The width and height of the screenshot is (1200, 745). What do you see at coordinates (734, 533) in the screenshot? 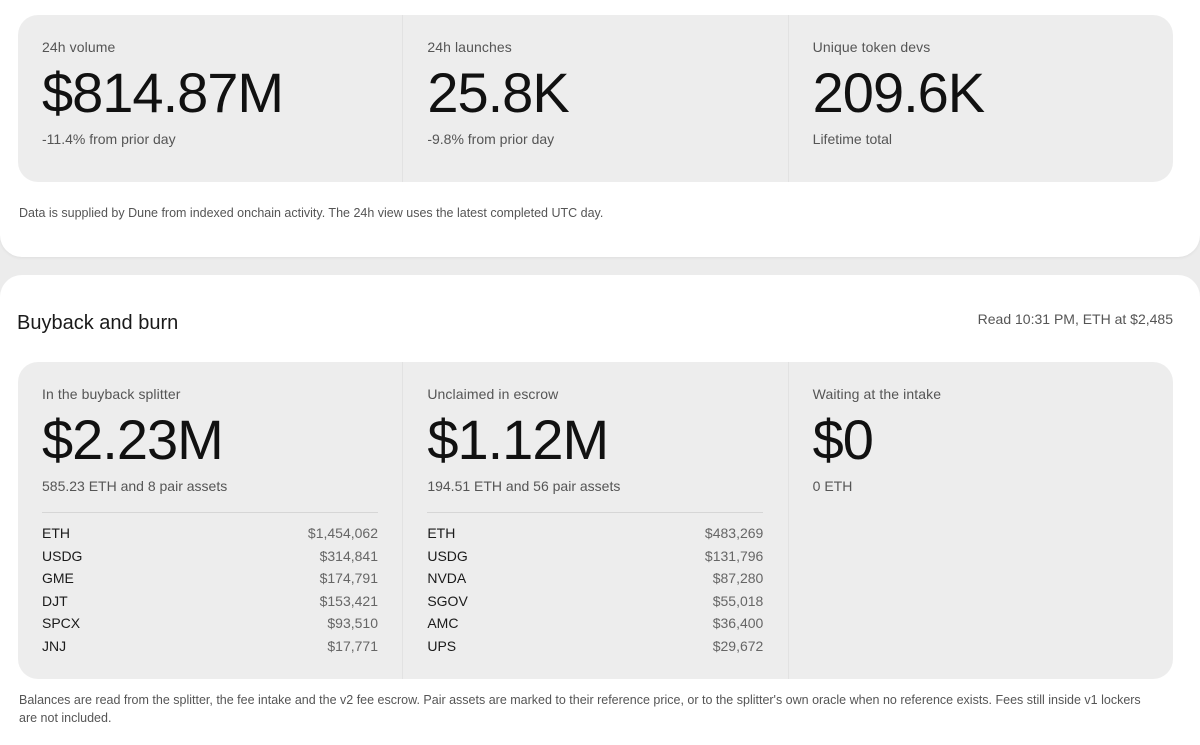
I see `asset-amount: $483,269` at bounding box center [734, 533].